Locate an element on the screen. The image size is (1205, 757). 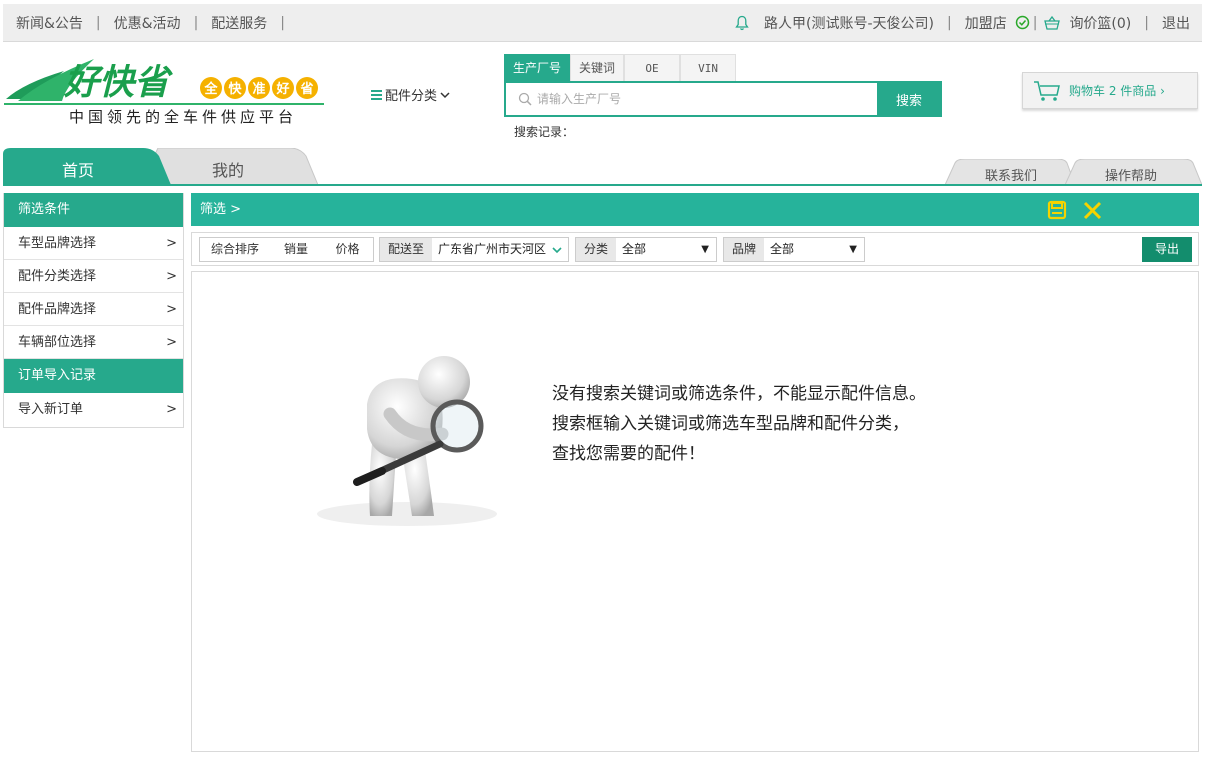
category-menu-label: 配件分类 is located at coordinates (411, 96).